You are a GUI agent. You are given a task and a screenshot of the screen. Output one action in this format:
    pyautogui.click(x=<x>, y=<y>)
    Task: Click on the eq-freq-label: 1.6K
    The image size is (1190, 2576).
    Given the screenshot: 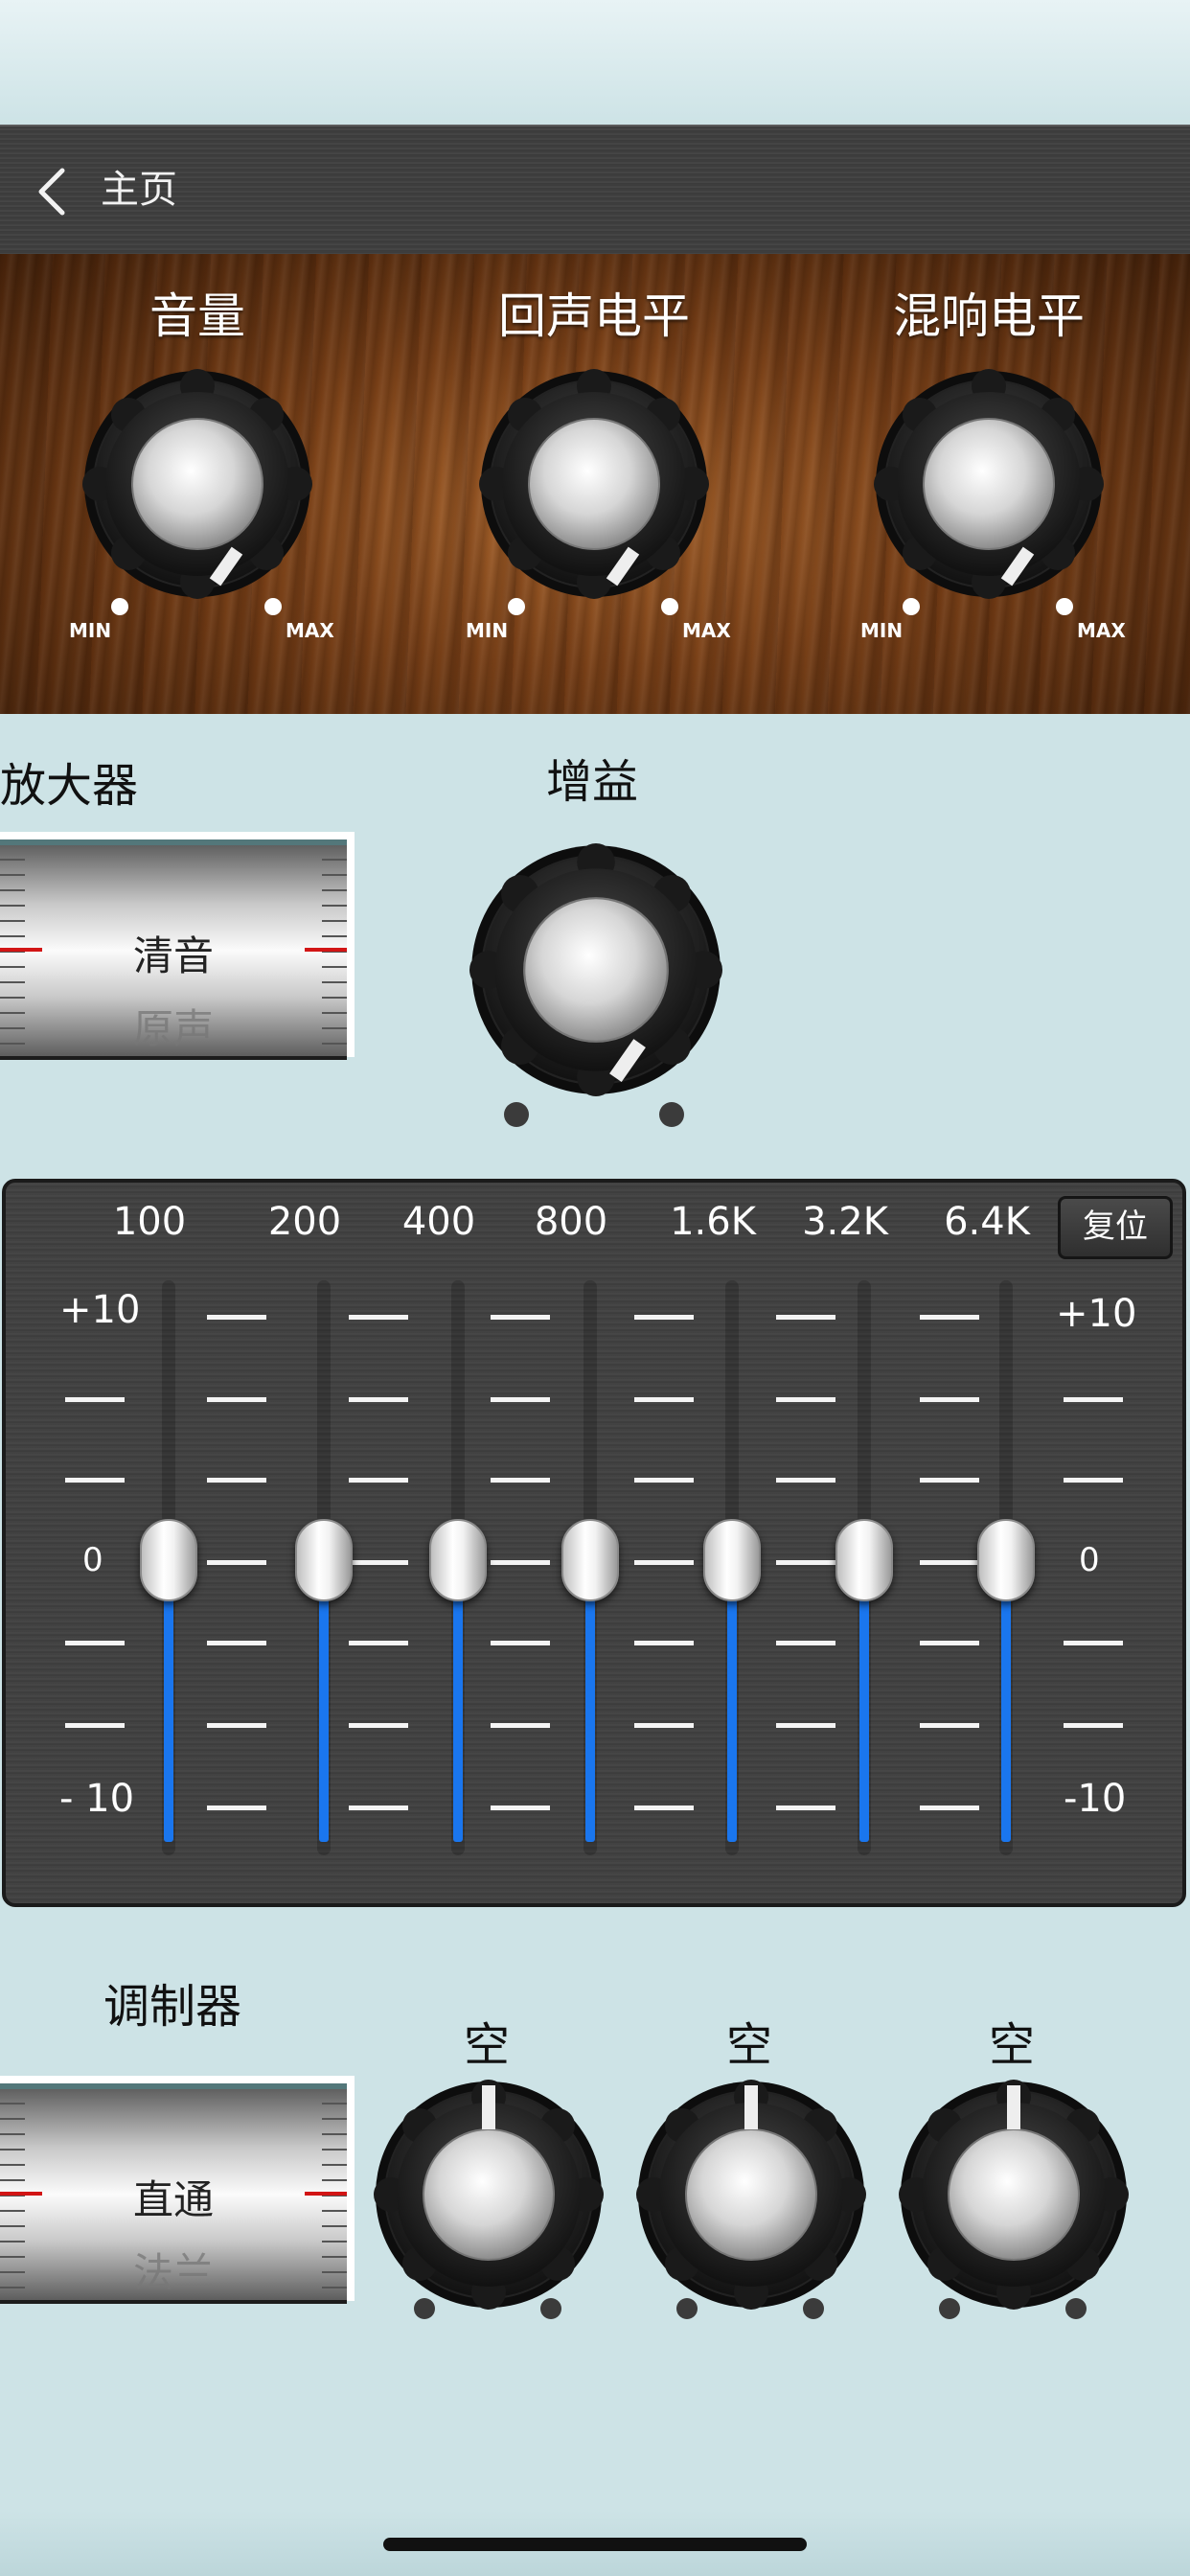 What is the action you would take?
    pyautogui.click(x=713, y=1222)
    